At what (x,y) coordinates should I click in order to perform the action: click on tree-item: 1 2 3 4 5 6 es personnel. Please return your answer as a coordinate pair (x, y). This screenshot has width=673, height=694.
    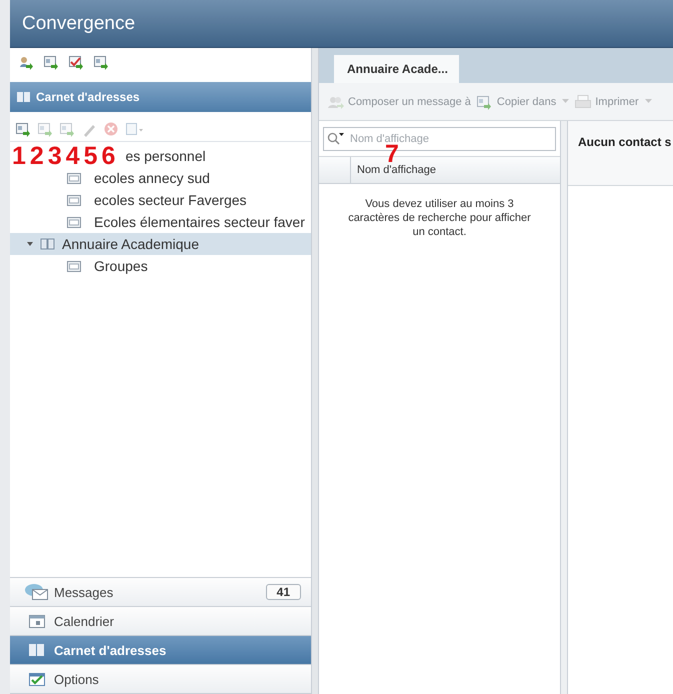
    Looking at the image, I should click on (160, 156).